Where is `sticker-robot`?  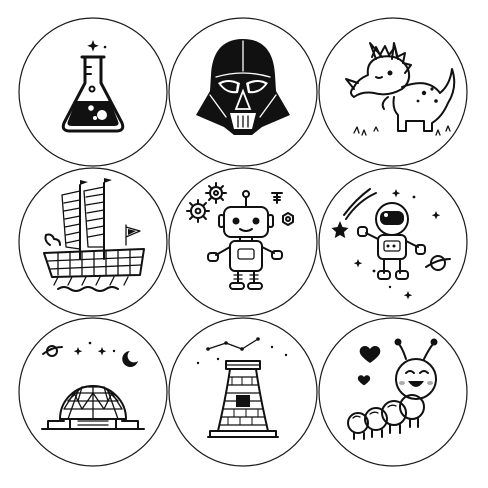 sticker-robot is located at coordinates (243, 242).